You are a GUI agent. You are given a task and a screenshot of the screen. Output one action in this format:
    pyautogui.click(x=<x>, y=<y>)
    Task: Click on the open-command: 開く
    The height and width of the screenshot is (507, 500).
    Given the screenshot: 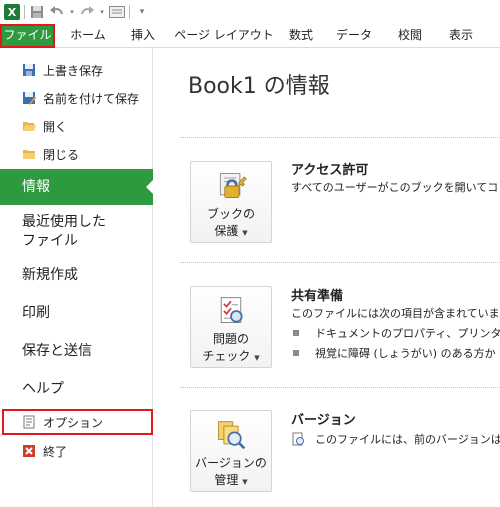 What is the action you would take?
    pyautogui.click(x=76, y=126)
    